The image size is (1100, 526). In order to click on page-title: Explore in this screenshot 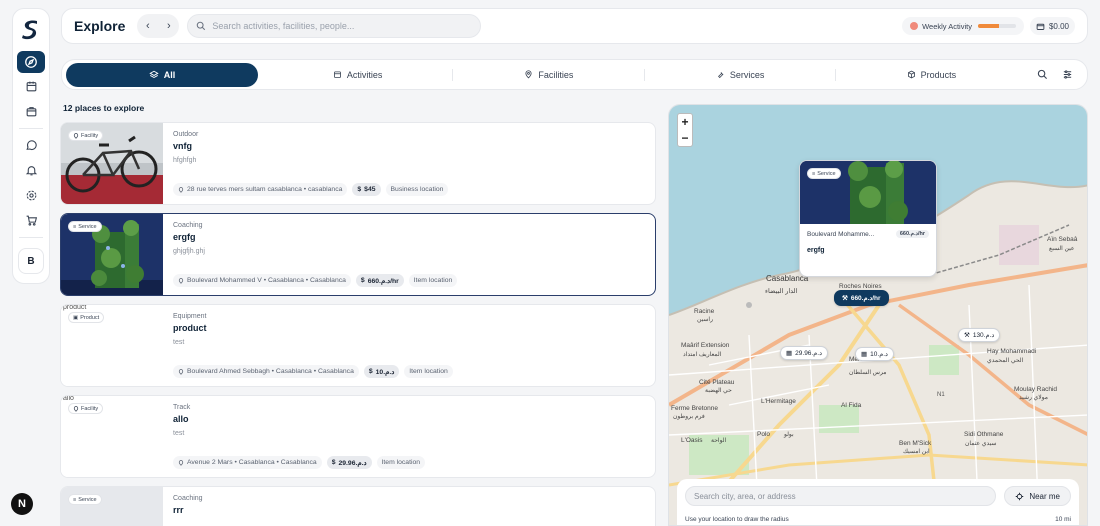, I will do `click(100, 26)`.